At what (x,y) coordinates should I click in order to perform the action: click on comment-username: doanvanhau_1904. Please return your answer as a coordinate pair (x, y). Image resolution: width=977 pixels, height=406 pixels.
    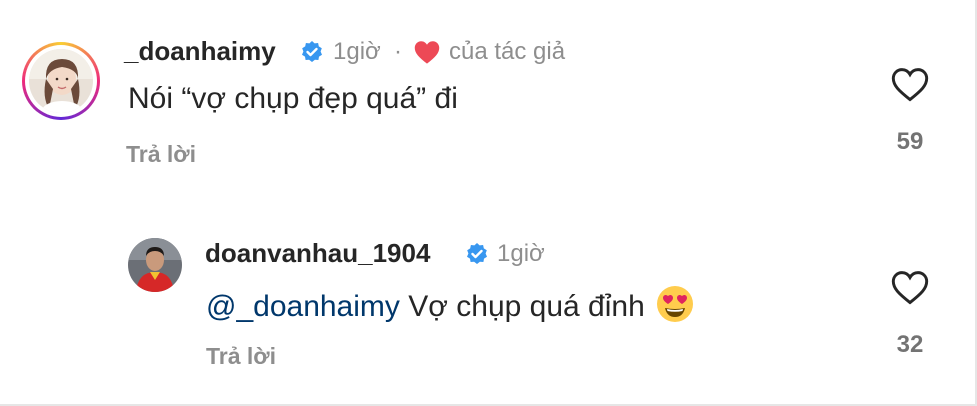
    Looking at the image, I should click on (317, 253).